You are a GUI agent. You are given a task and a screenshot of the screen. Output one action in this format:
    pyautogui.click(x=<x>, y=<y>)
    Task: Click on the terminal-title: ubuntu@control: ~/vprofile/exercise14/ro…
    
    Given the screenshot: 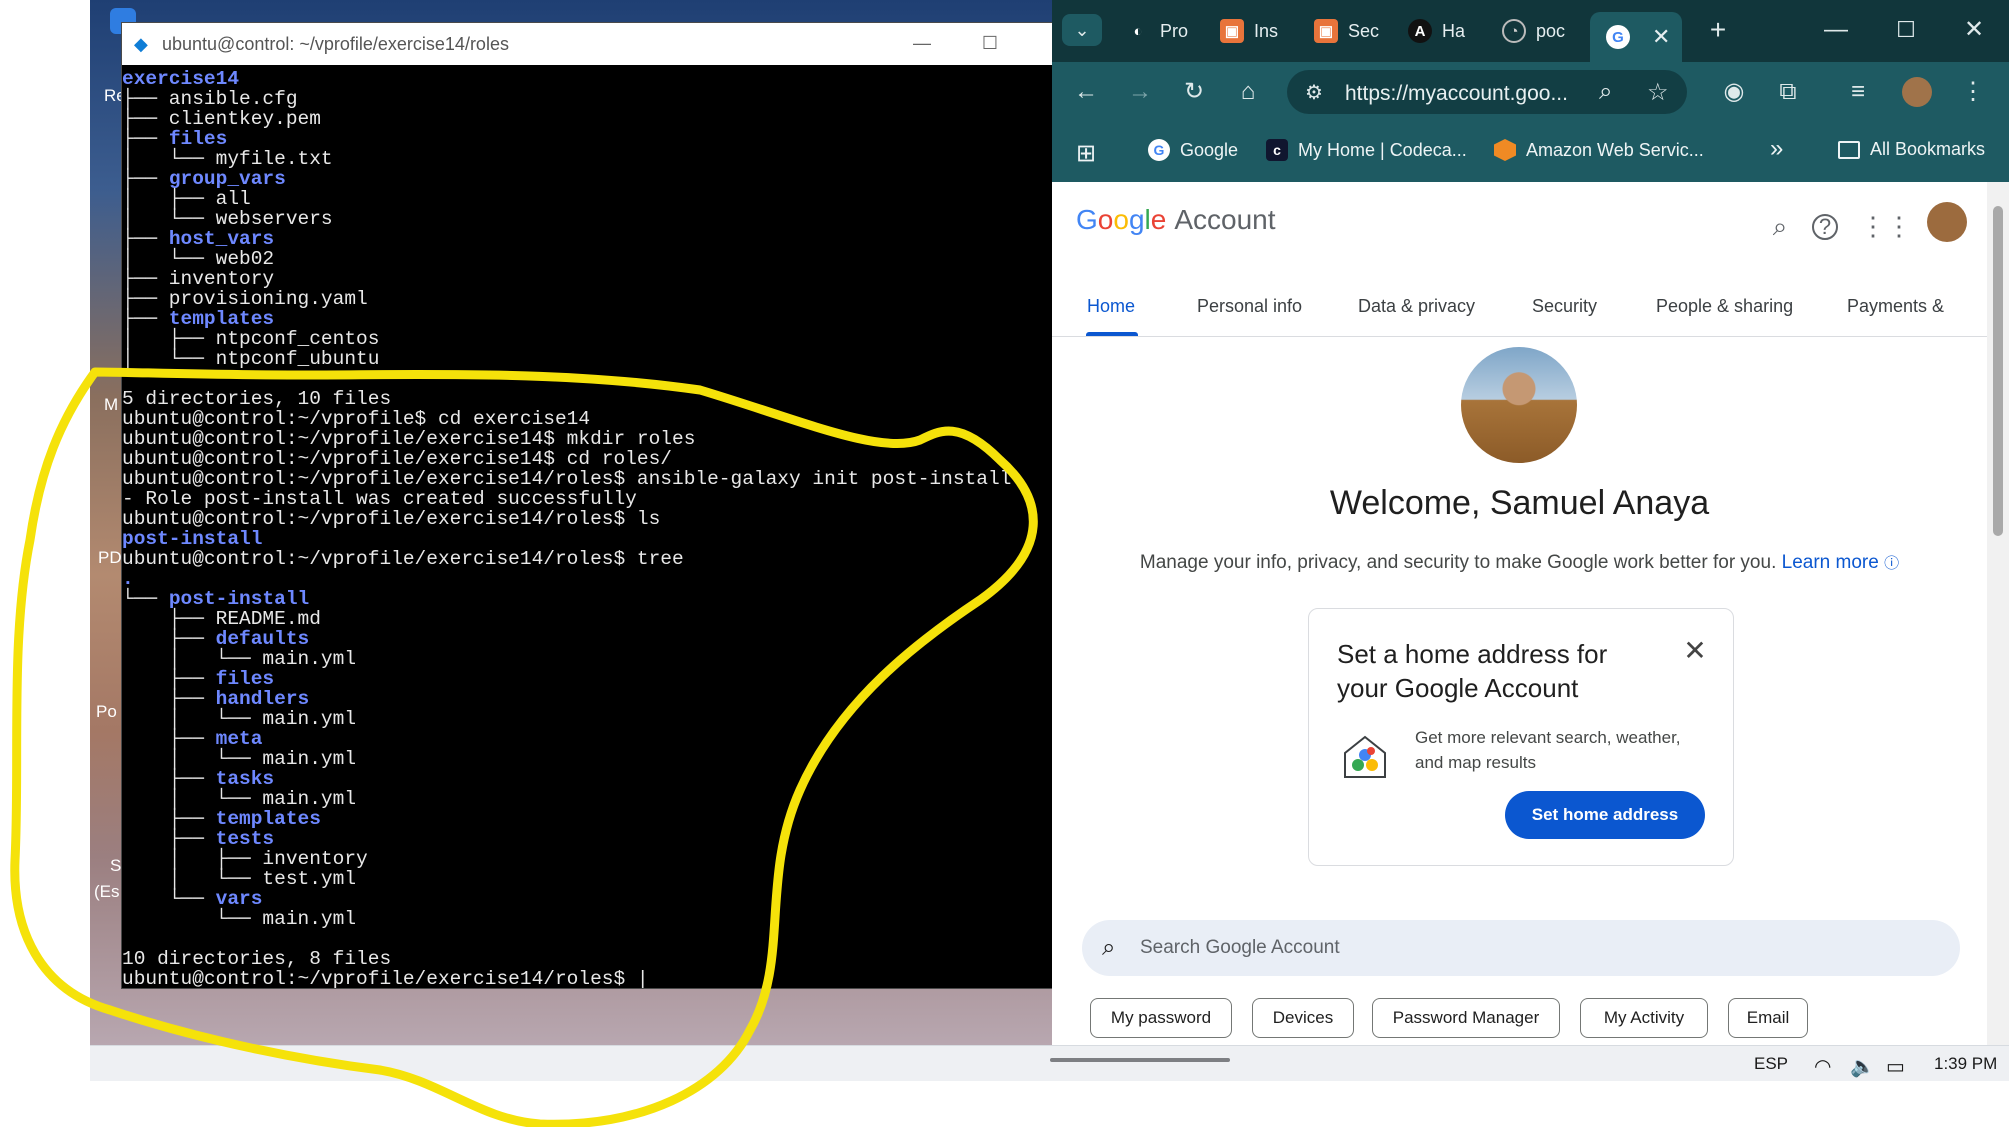 What is the action you would take?
    pyautogui.click(x=335, y=43)
    